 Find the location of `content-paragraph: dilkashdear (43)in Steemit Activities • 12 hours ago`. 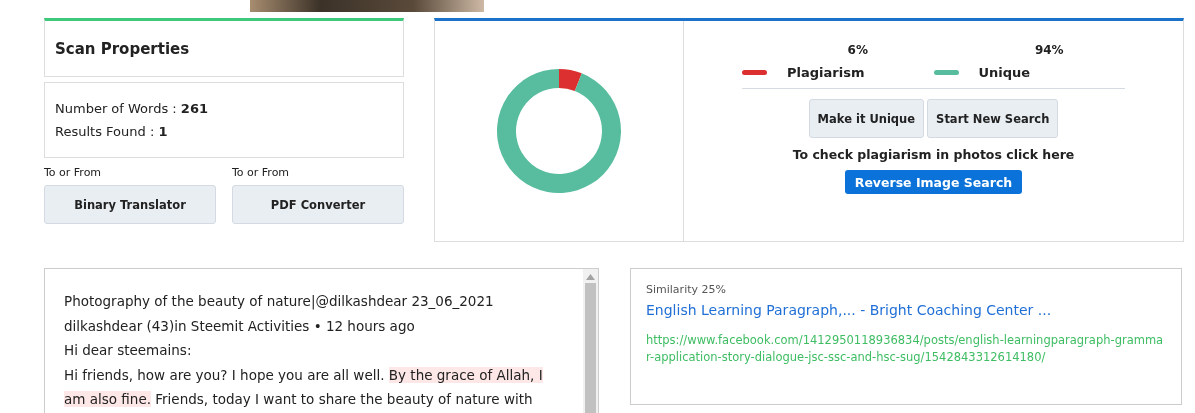

content-paragraph: dilkashdear (43)in Steemit Activities • 12 hours ago is located at coordinates (240, 326).